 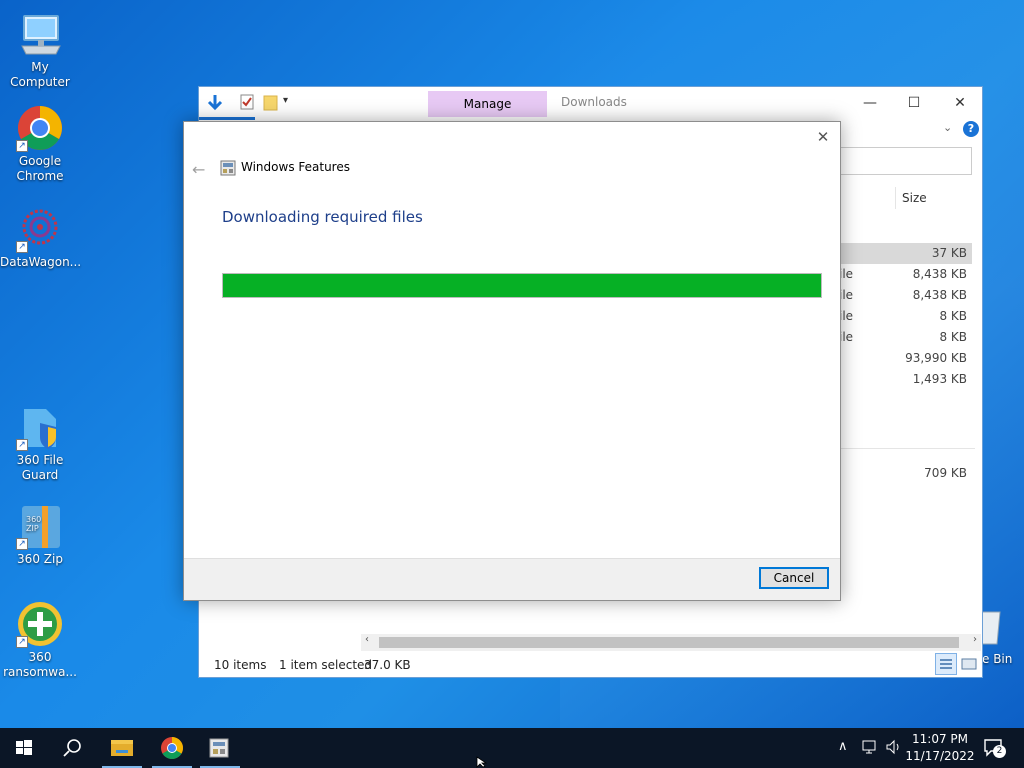 I want to click on properties-check-icon, so click(x=247, y=103).